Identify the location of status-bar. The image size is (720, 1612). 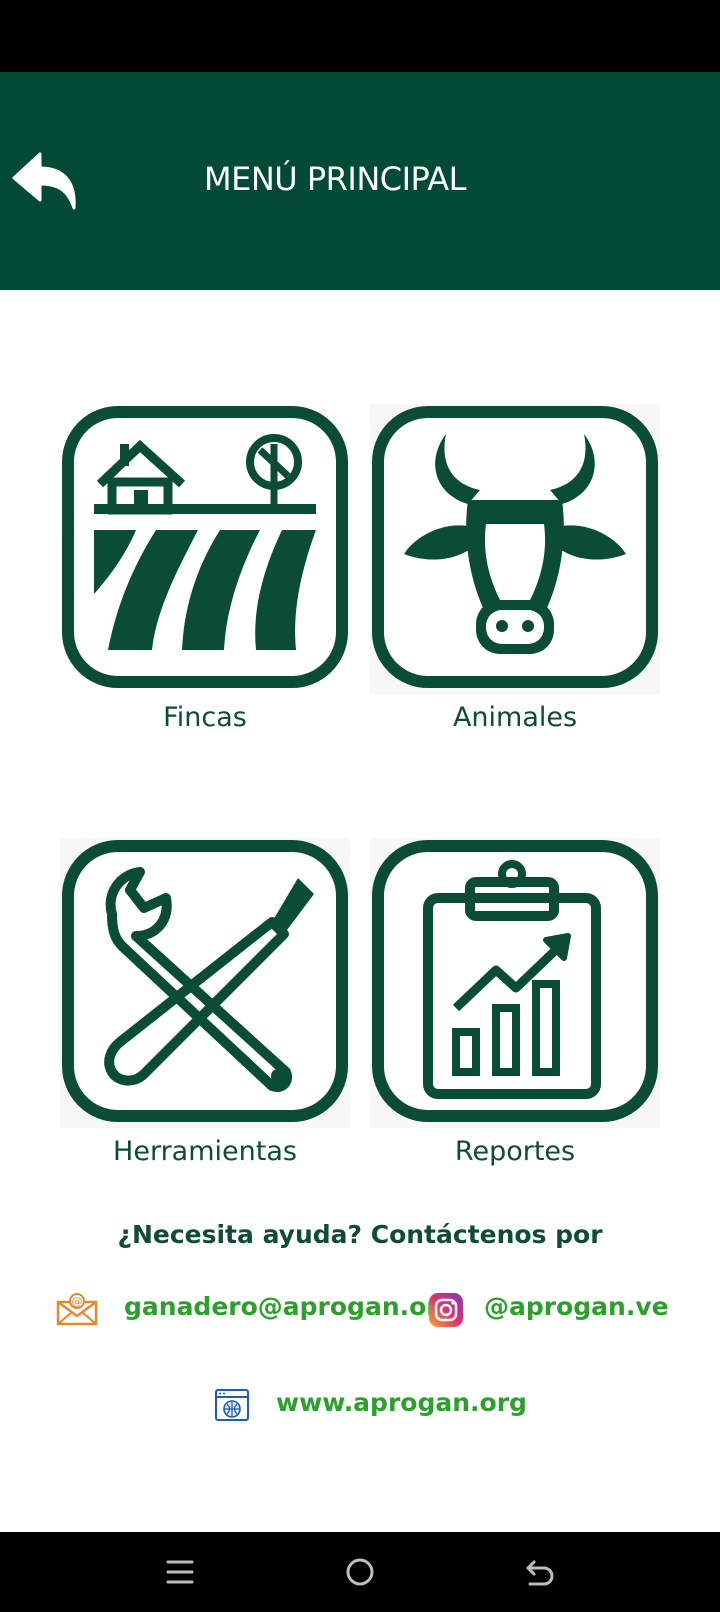
(360, 36).